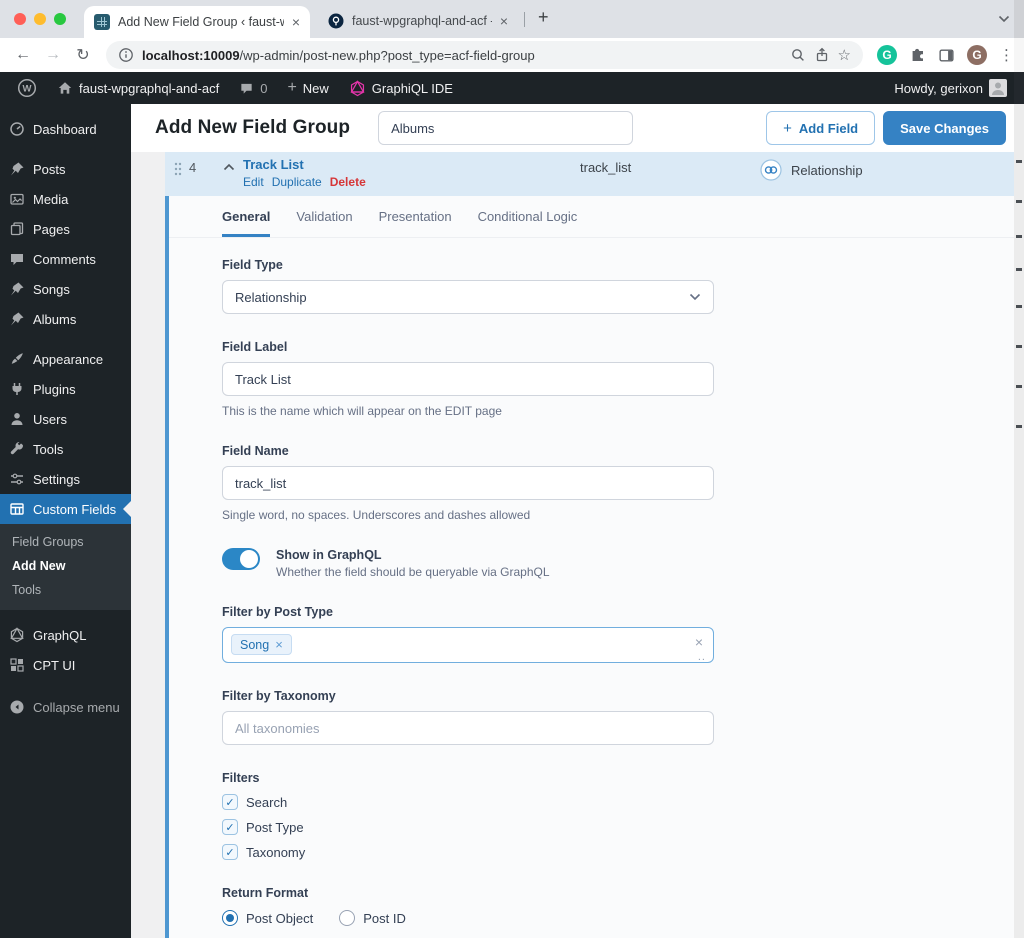 The height and width of the screenshot is (938, 1024). Describe the element at coordinates (197, 22) in the screenshot. I see `browser-tab-active: Add New Field Group ‹ faust-w ×` at that location.